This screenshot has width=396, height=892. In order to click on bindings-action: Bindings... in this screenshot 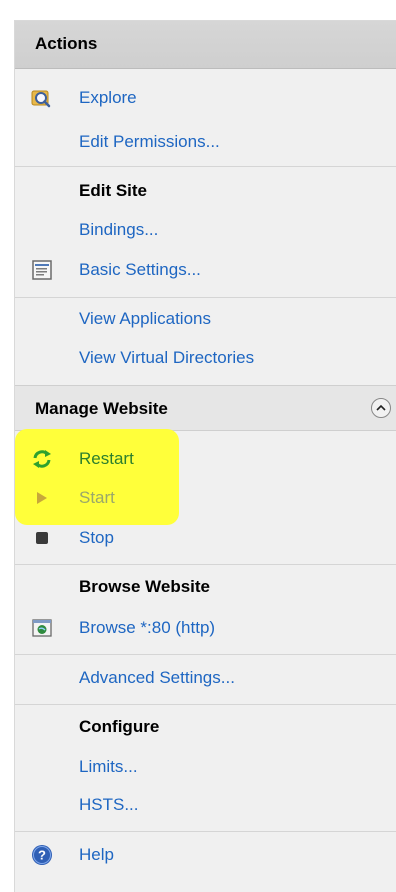, I will do `click(205, 230)`.